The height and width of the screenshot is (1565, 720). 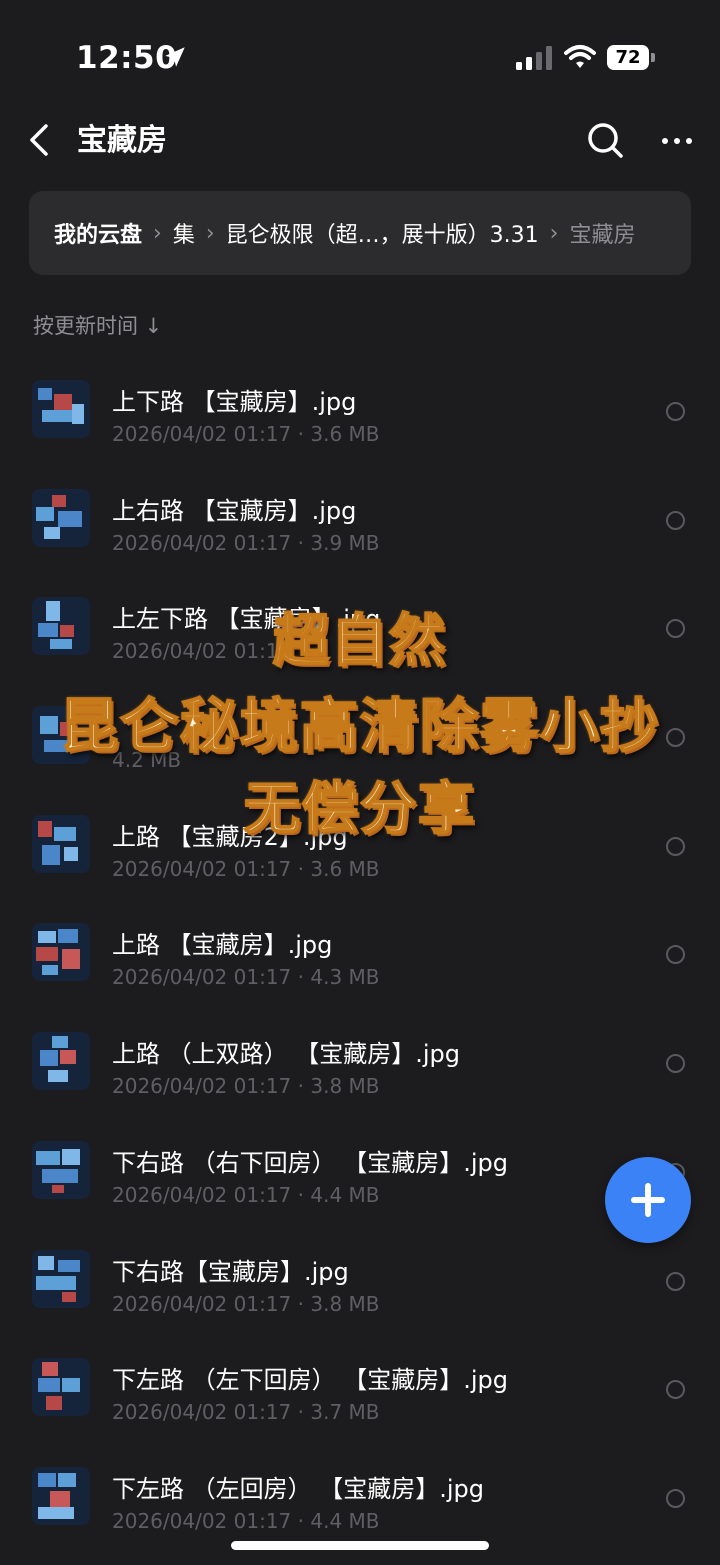 What do you see at coordinates (147, 760) in the screenshot?
I see `file-meta: 4.2 MB` at bounding box center [147, 760].